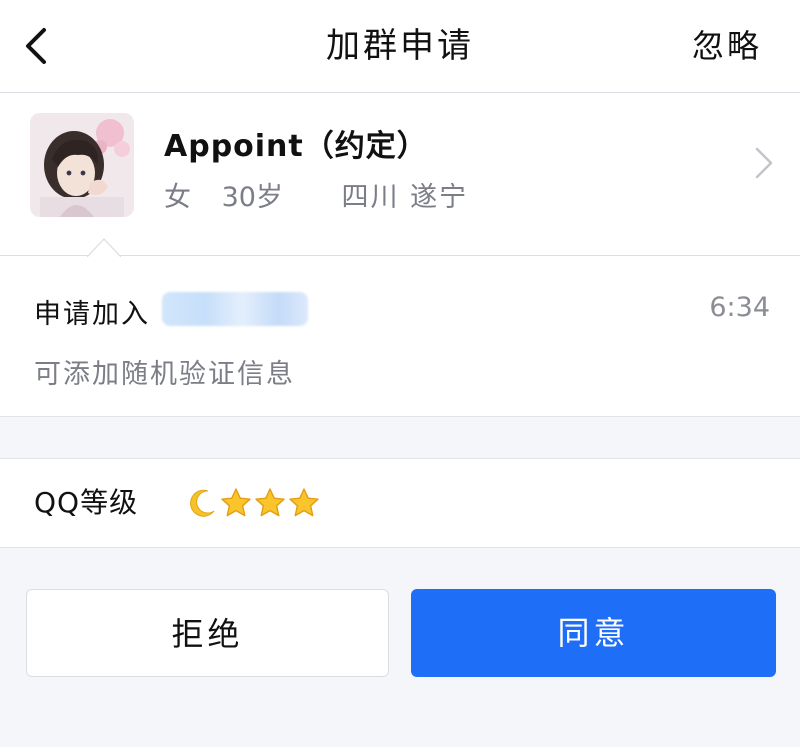  Describe the element at coordinates (104, 247) in the screenshot. I see `bubble-pointer` at that location.